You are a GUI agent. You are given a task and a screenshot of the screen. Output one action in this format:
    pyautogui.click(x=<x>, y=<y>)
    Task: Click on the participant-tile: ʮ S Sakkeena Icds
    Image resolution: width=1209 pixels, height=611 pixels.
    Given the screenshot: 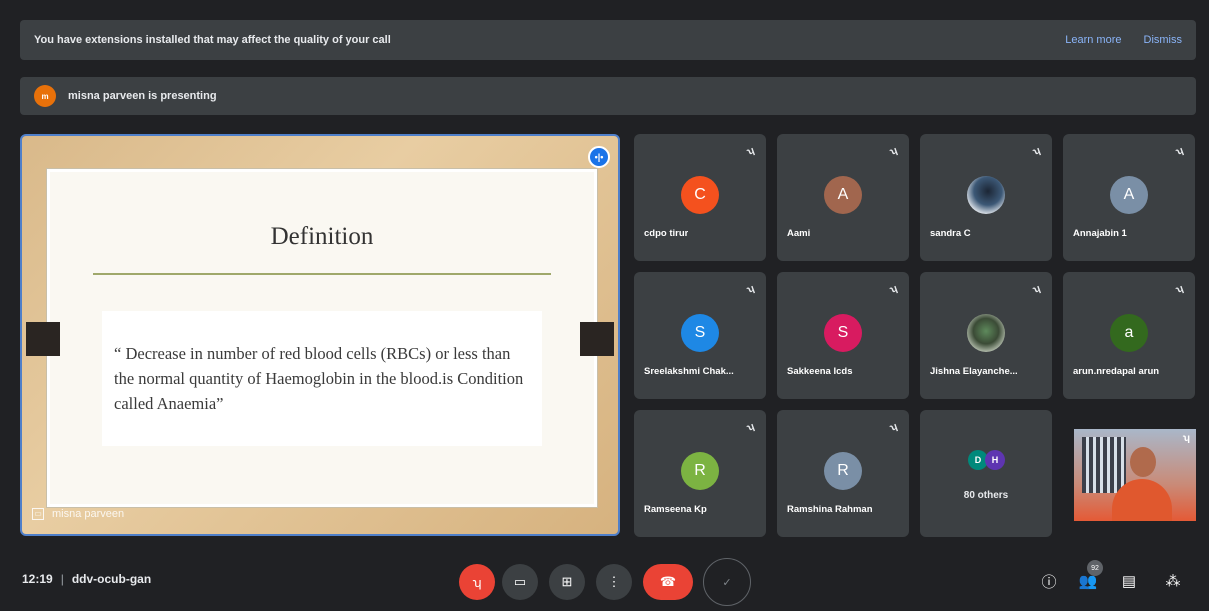 What is the action you would take?
    pyautogui.click(x=843, y=335)
    